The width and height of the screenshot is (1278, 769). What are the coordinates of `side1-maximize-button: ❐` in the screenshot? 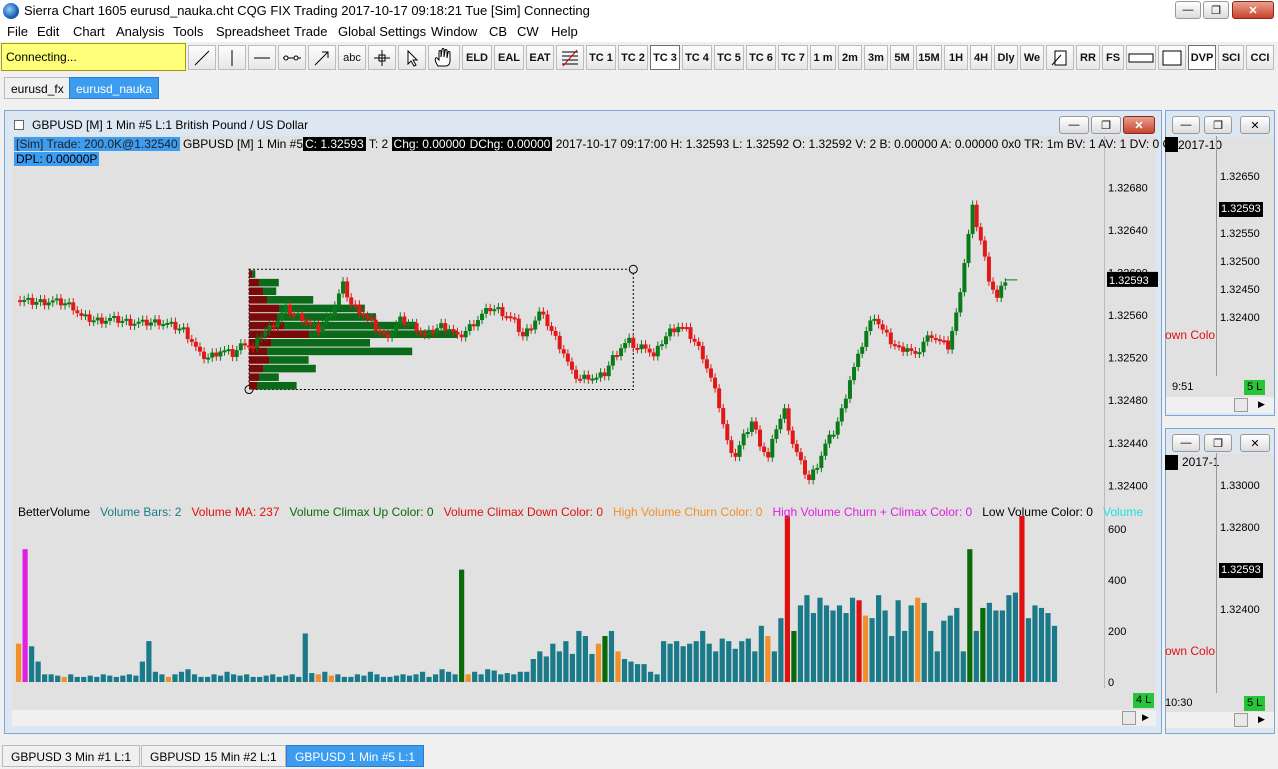 It's located at (1218, 125).